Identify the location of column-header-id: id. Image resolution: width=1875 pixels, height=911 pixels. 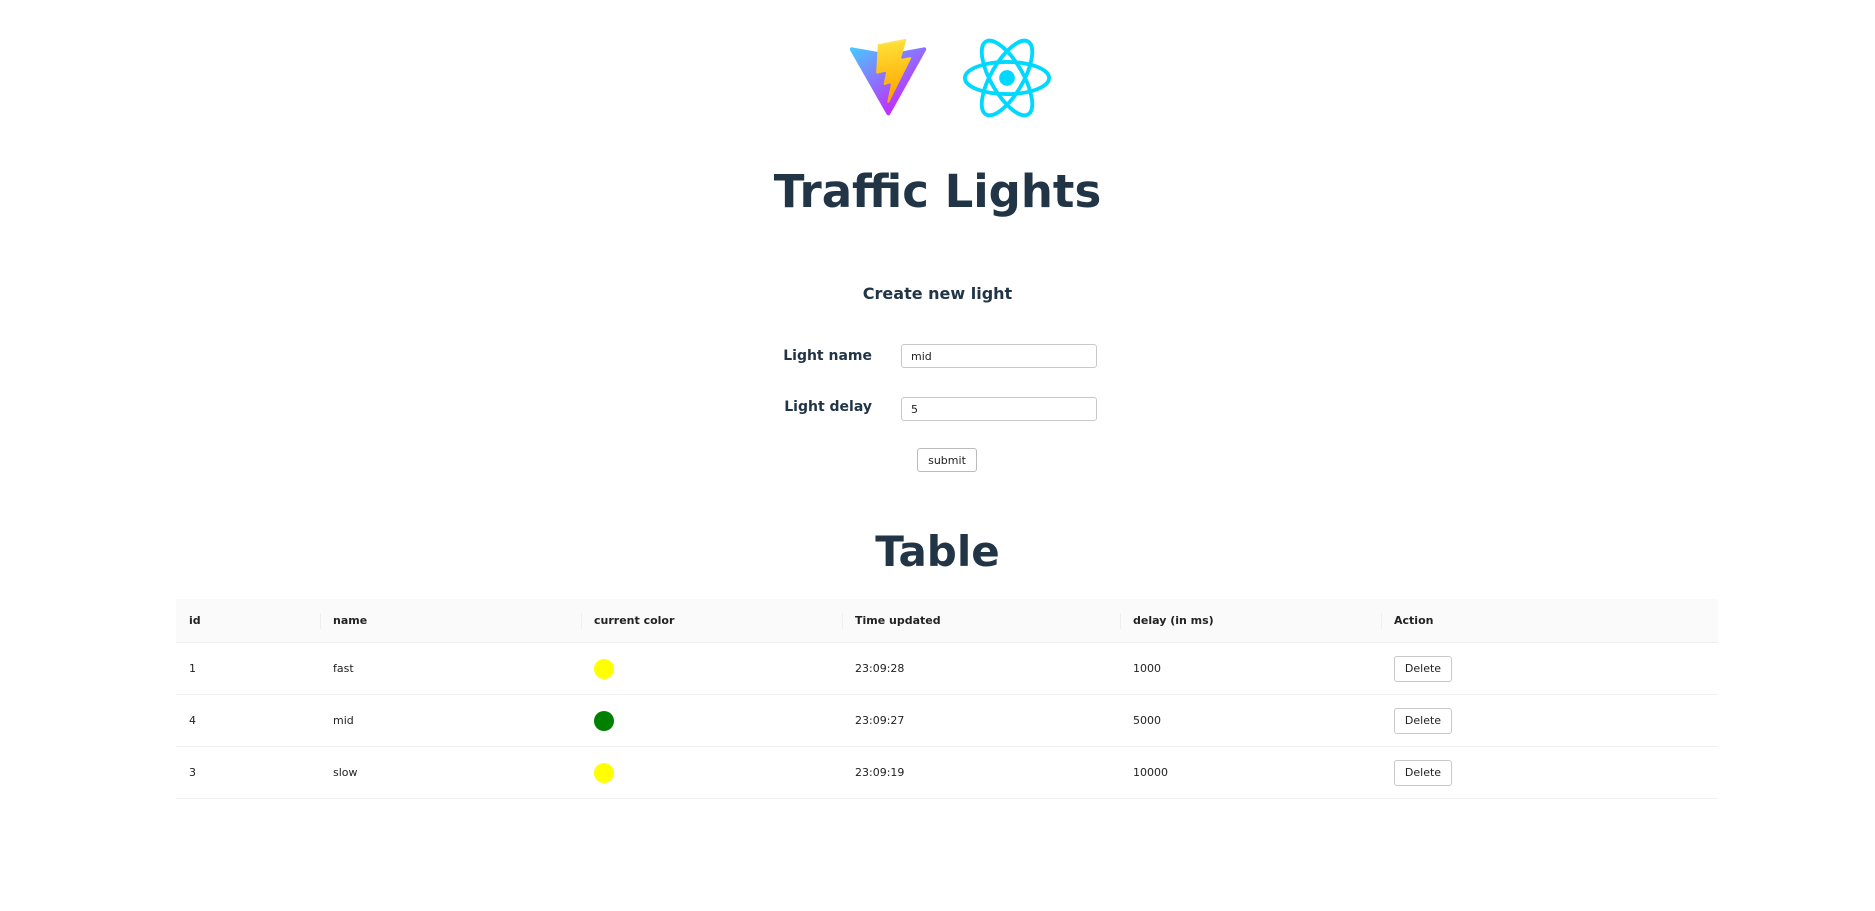
(248, 621).